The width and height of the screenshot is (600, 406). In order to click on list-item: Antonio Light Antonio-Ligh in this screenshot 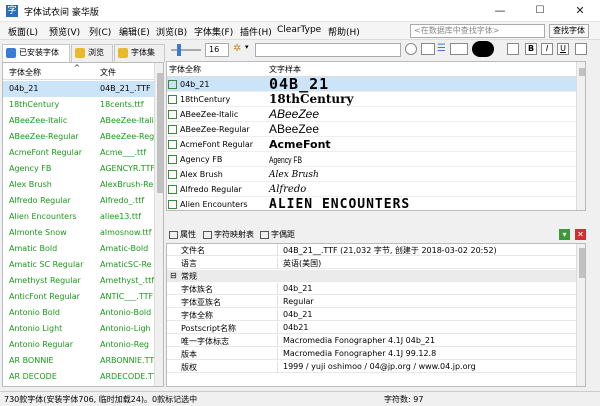, I will do `click(79, 329)`.